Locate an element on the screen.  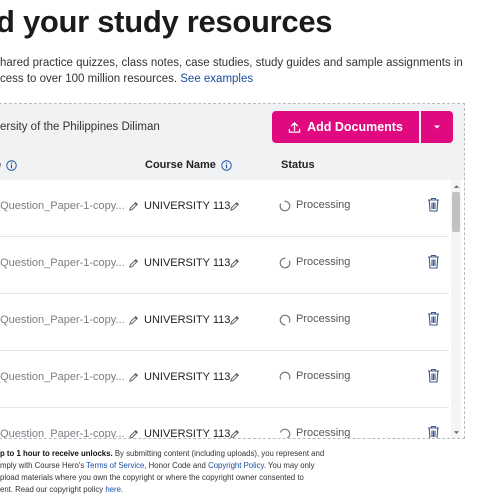
column-status-label: Status is located at coordinates (298, 165).